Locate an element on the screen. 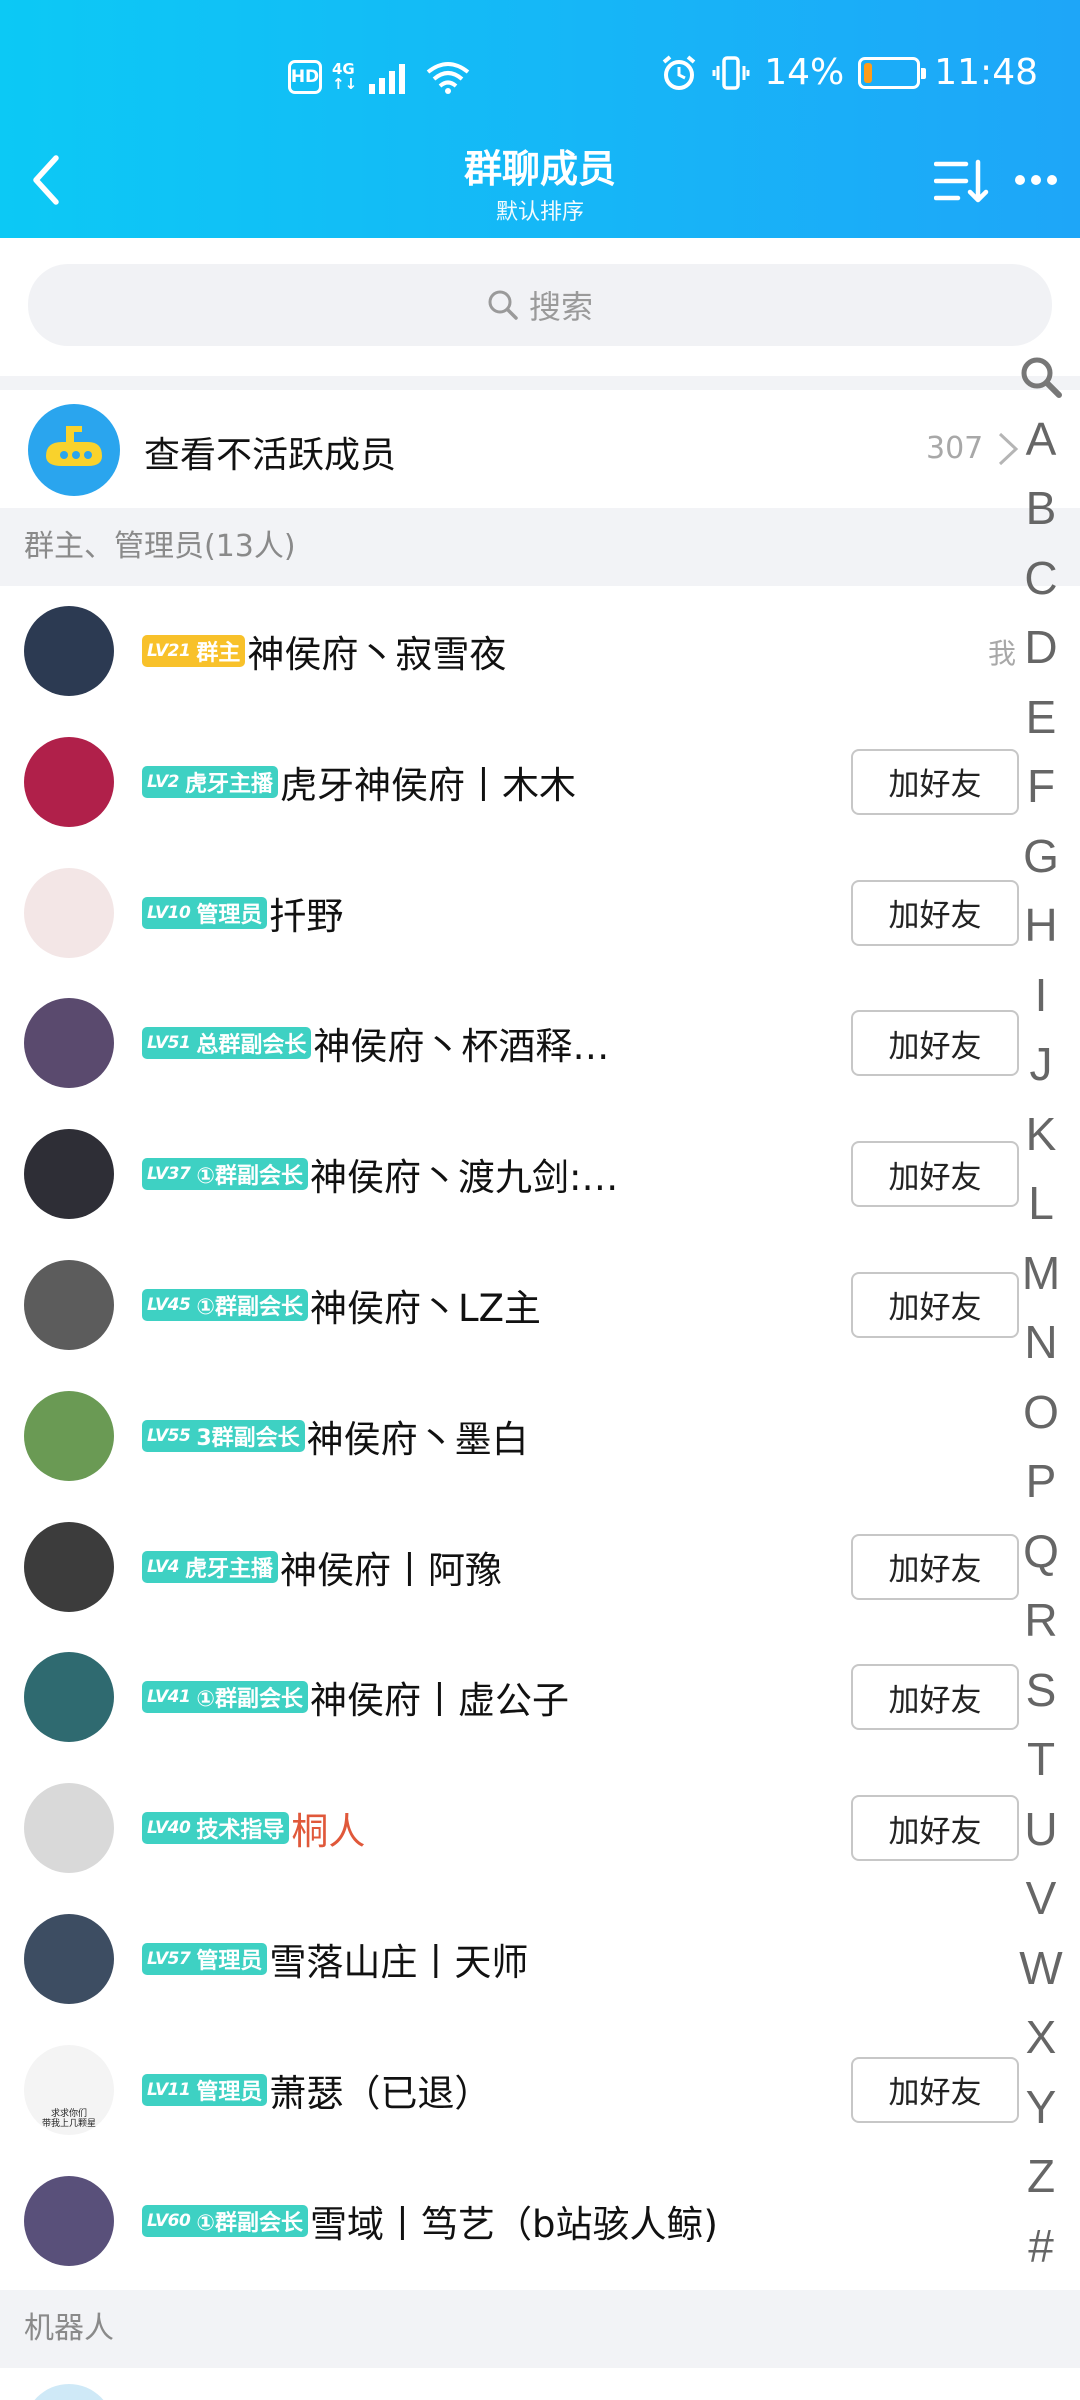 This screenshot has width=1080, height=2400. member-row: LV21 群主 神侯府丶寂雪夜我 is located at coordinates (540, 651).